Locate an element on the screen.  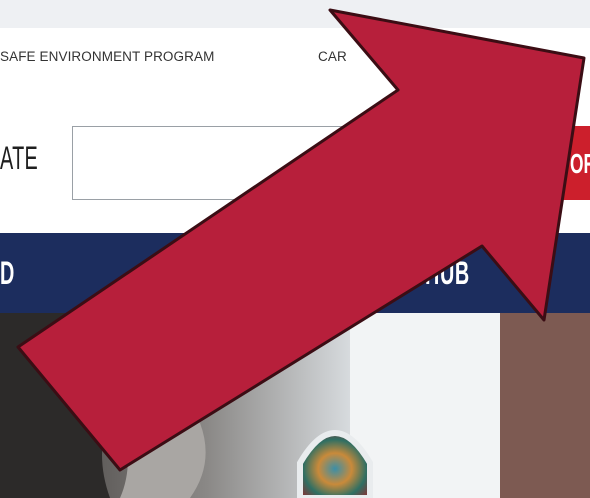
main-nav-item-hub: HUB is located at coordinates (447, 273).